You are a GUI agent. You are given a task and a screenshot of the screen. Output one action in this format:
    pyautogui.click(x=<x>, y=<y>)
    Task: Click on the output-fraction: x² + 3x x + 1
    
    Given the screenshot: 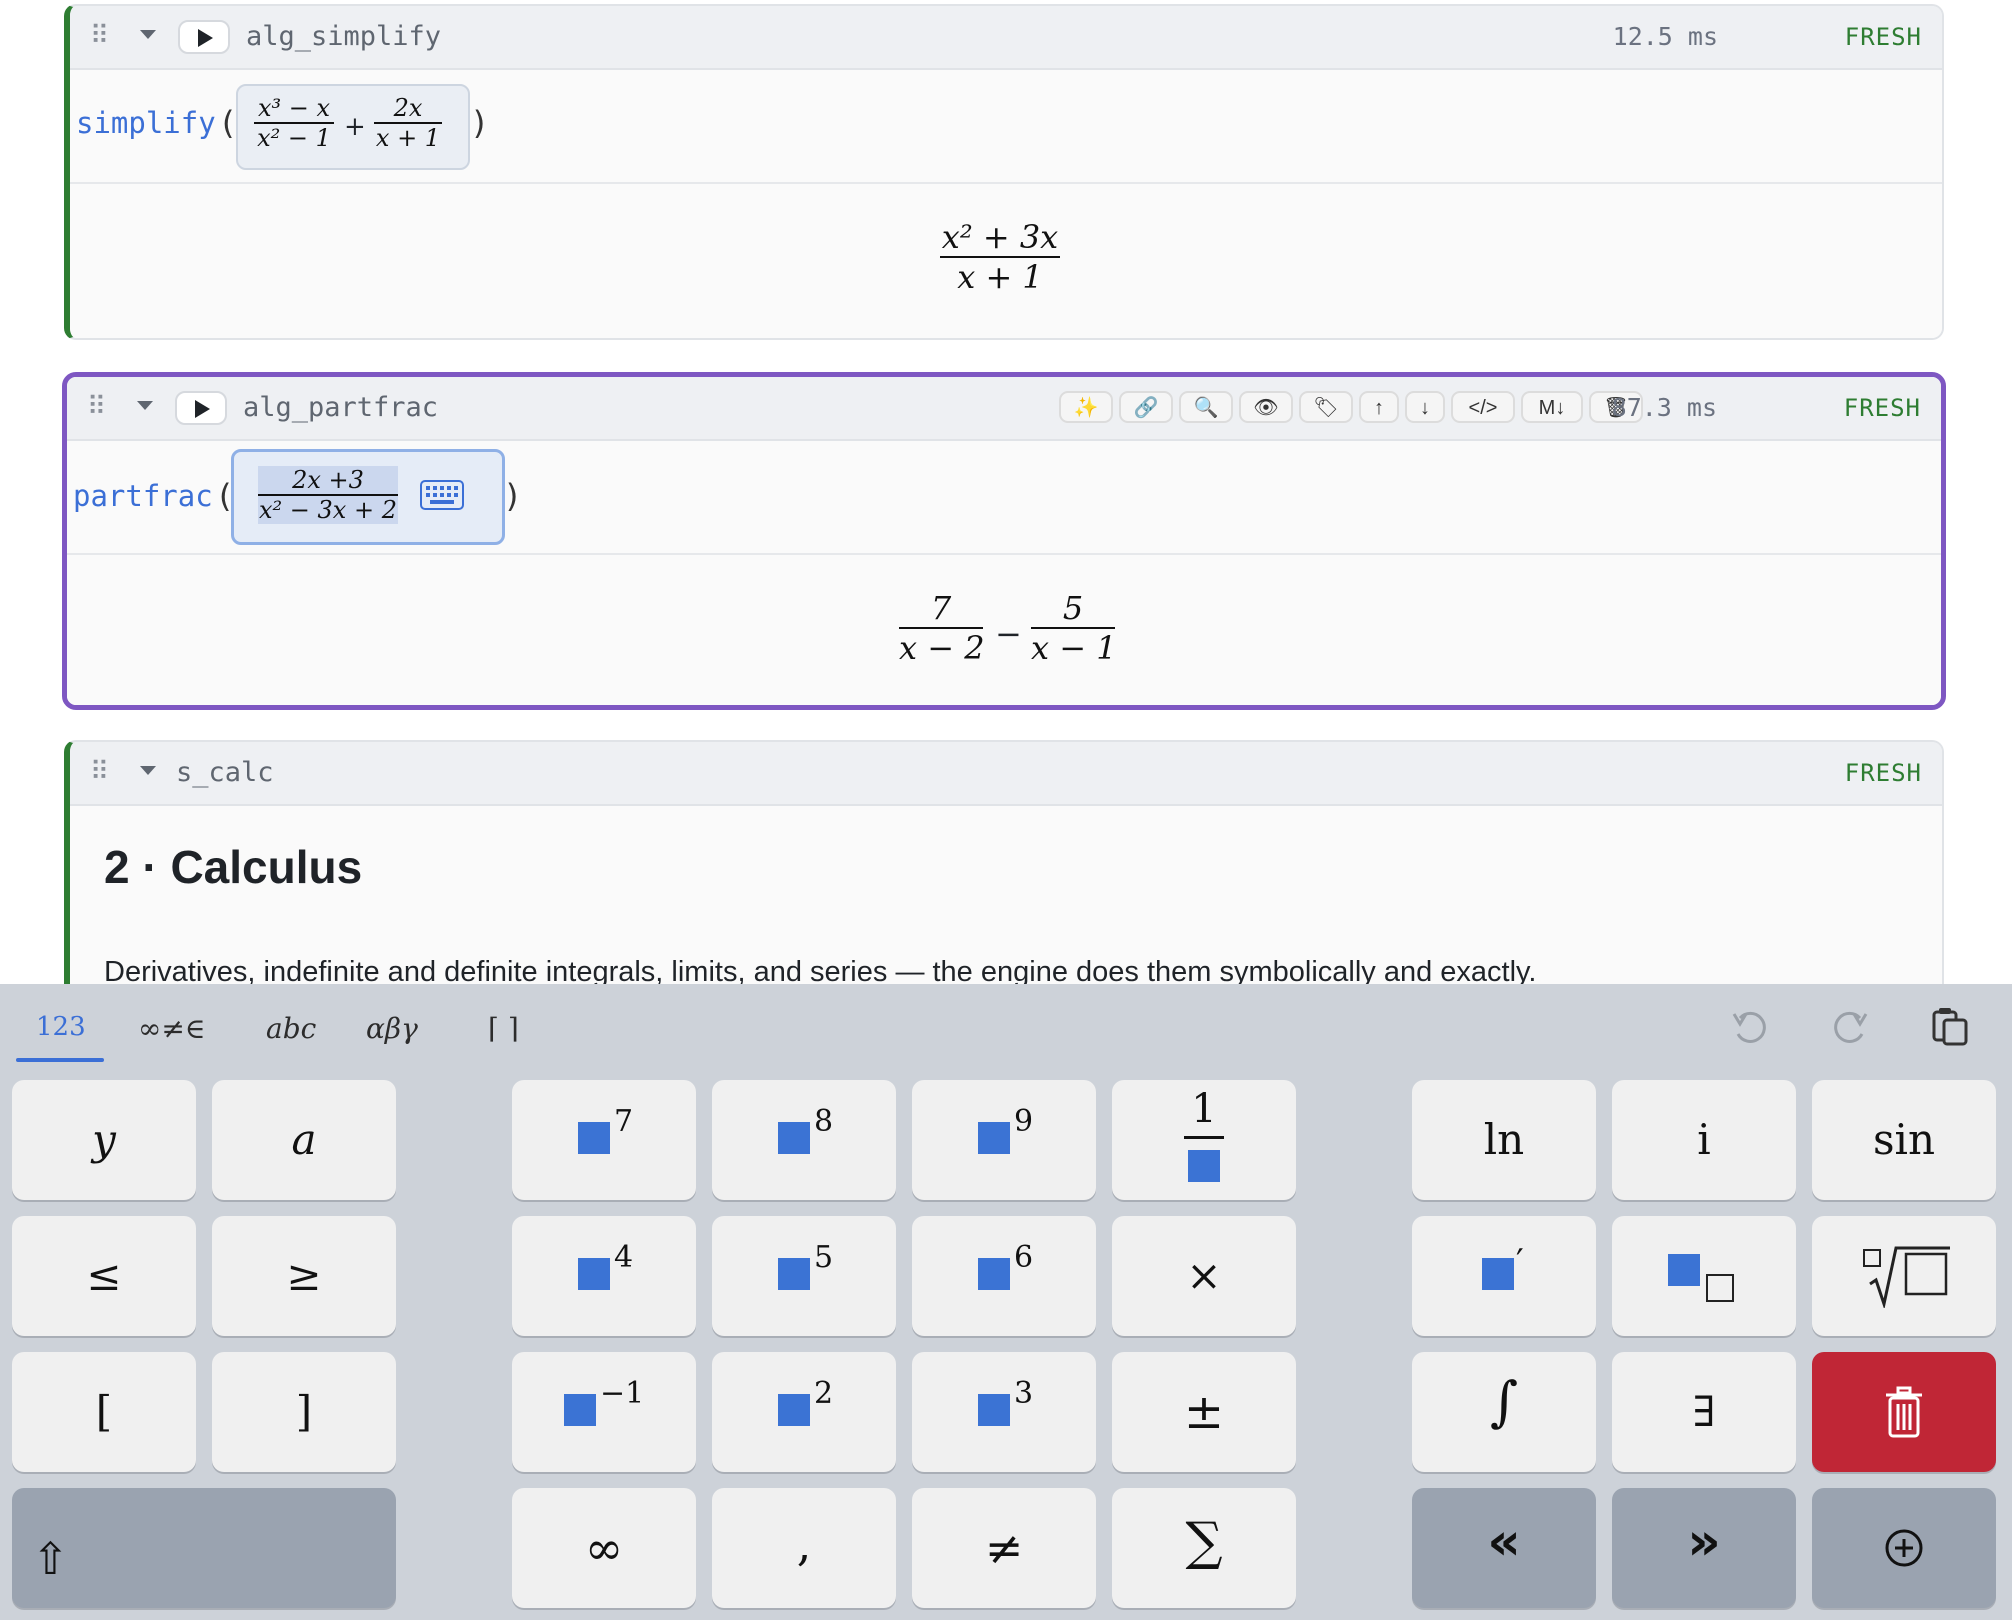 What is the action you would take?
    pyautogui.click(x=1000, y=257)
    